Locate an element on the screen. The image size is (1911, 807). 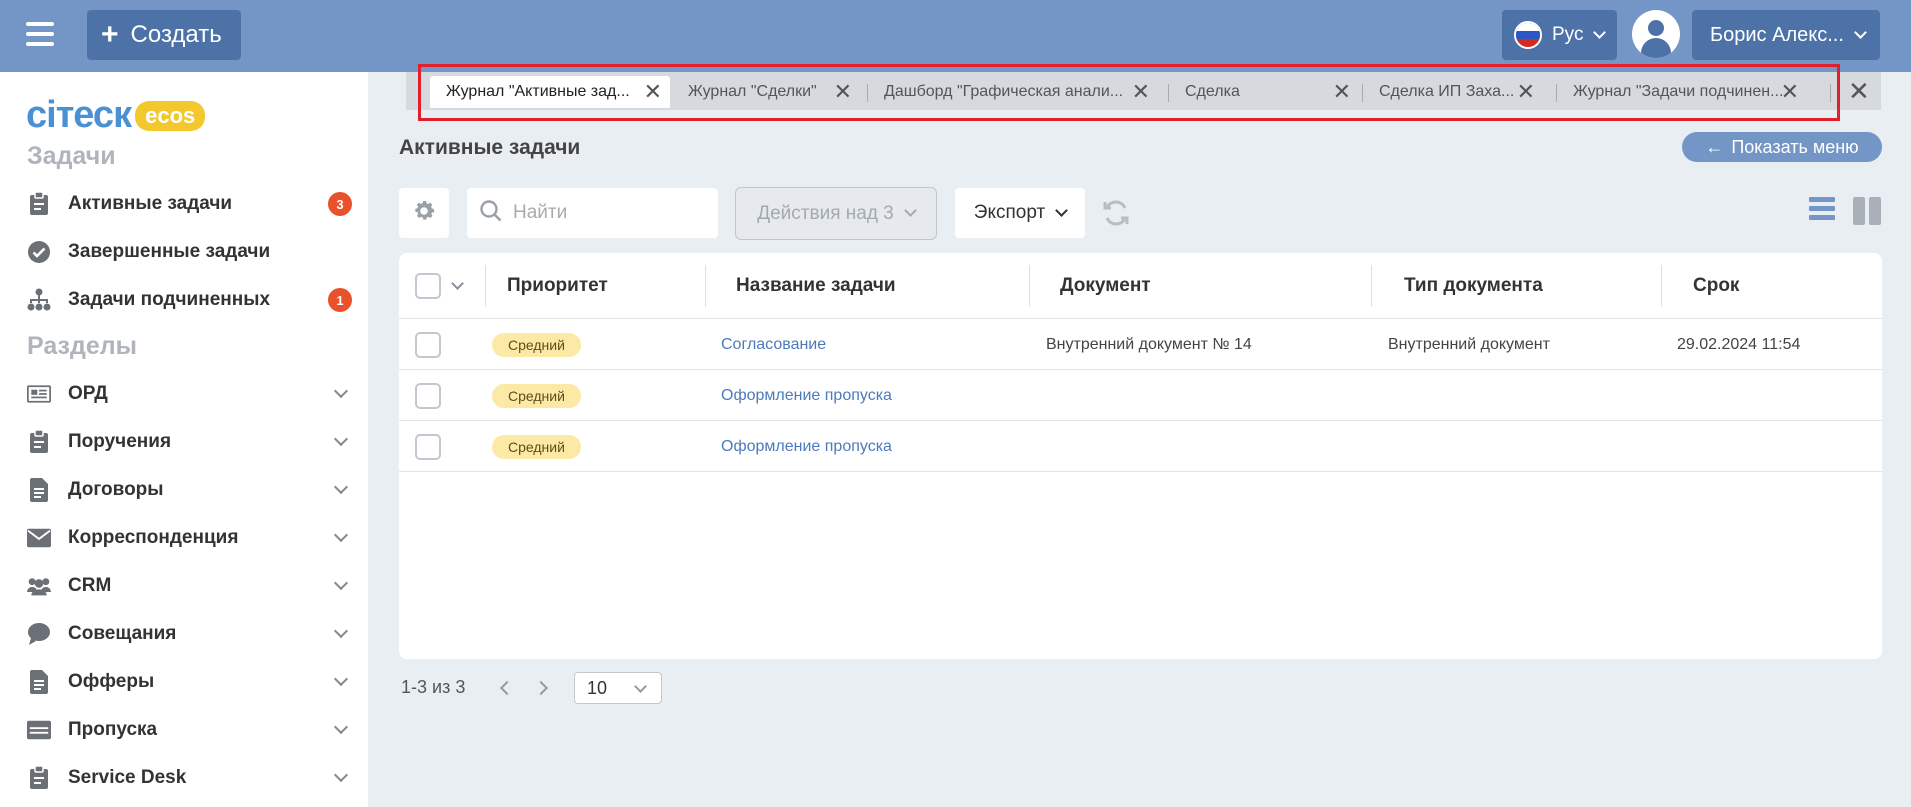
split-view-icon is located at coordinates (1867, 211).